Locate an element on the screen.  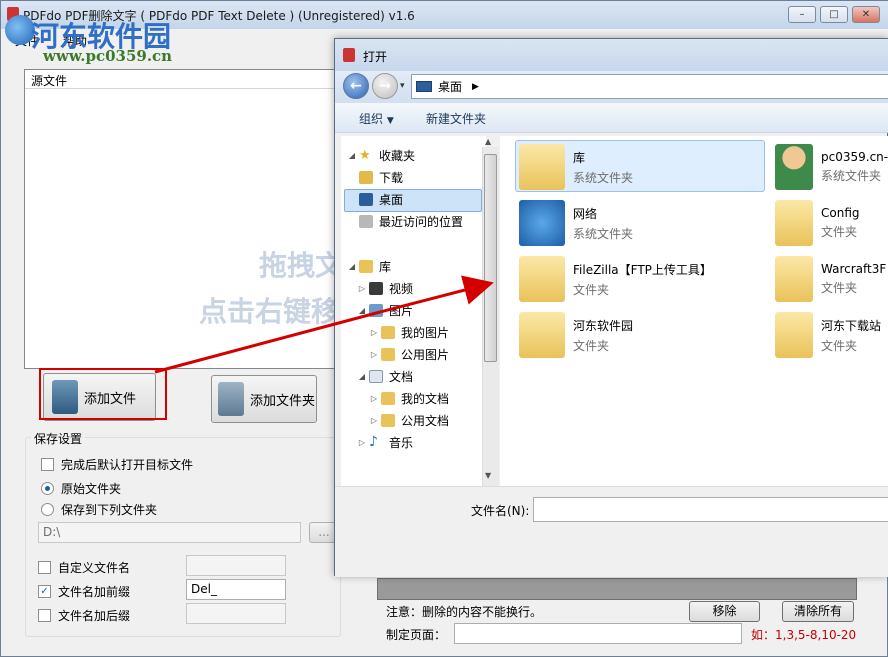
nav-public-documents: ▷ 公用文档 is located at coordinates (405, 420).